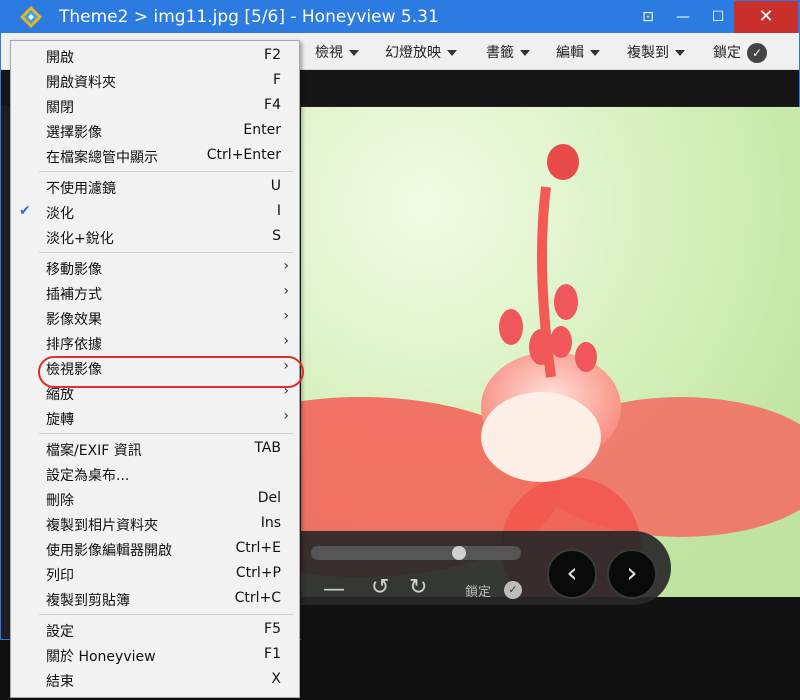 This screenshot has height=700, width=800. What do you see at coordinates (102, 526) in the screenshot?
I see `menu-item-label: 複製到相片資料夾` at bounding box center [102, 526].